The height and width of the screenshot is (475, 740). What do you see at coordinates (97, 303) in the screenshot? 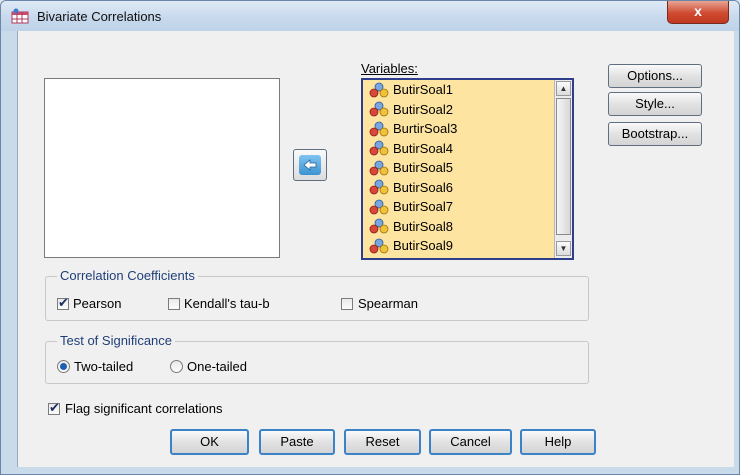
I see `pearson-label: Pearson` at bounding box center [97, 303].